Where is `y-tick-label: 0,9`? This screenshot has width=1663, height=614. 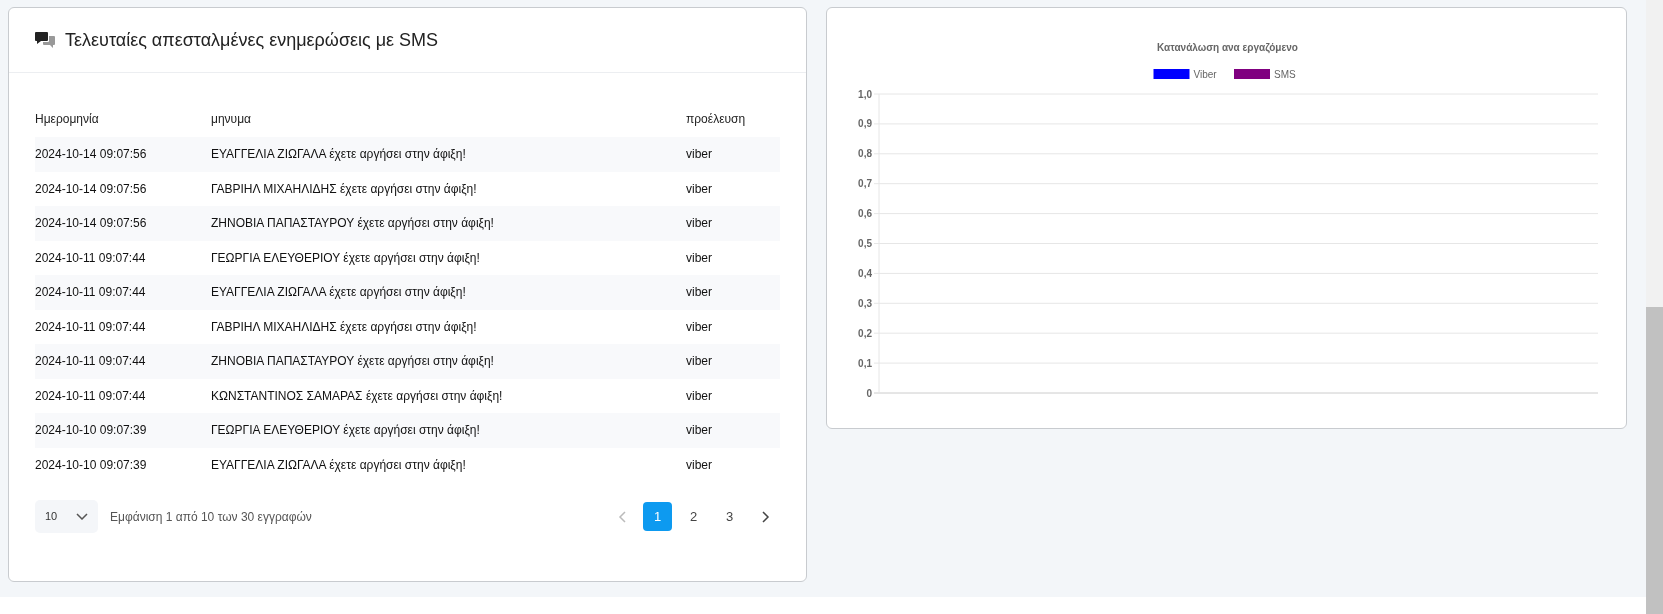
y-tick-label: 0,9 is located at coordinates (865, 124).